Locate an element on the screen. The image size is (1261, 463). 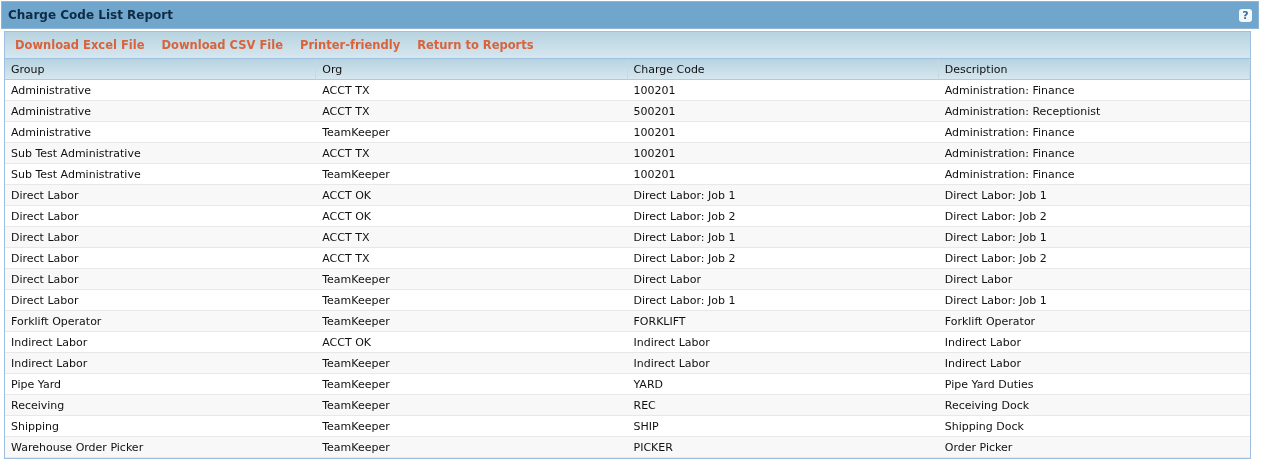
table-cell: Sub Test Administrative is located at coordinates (161, 153).